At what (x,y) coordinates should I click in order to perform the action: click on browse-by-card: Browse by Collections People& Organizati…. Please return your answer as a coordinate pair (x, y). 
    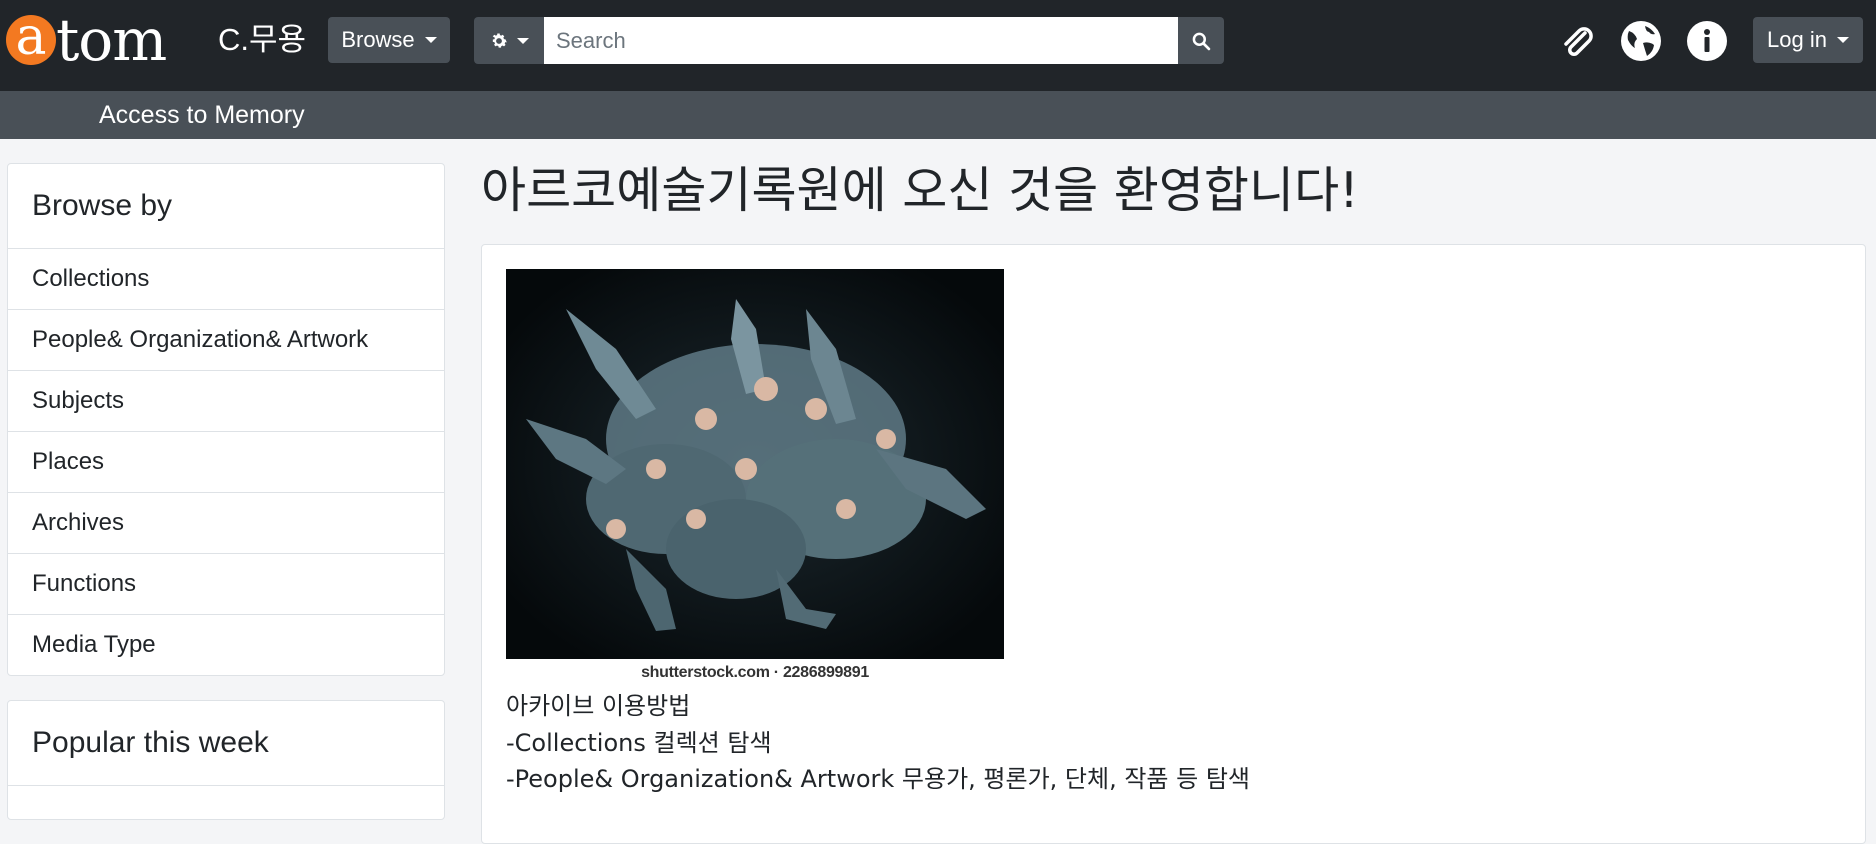
    Looking at the image, I should click on (226, 419).